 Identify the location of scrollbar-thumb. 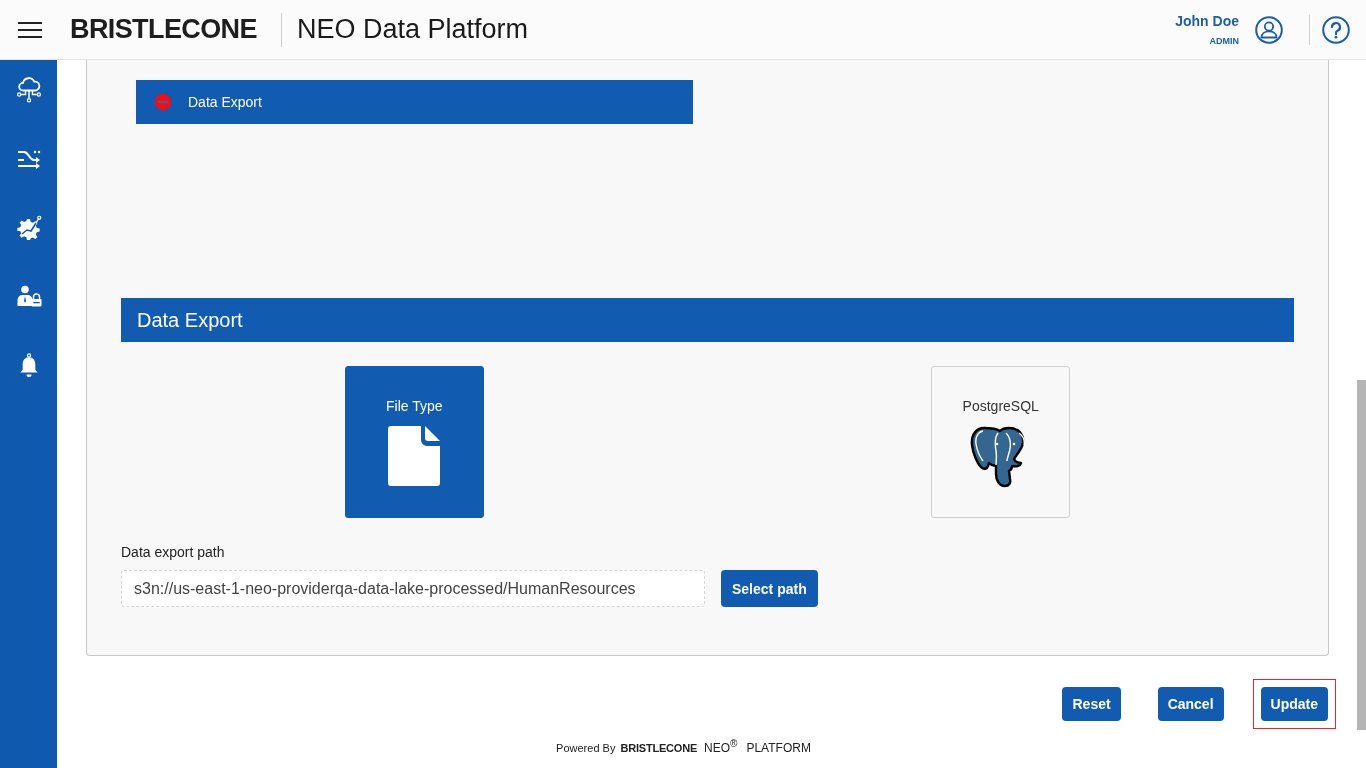
(1361, 555).